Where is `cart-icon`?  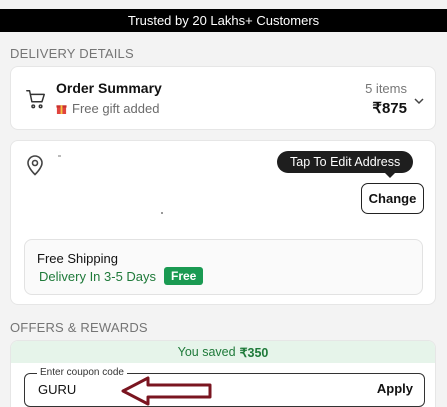 cart-icon is located at coordinates (35, 99).